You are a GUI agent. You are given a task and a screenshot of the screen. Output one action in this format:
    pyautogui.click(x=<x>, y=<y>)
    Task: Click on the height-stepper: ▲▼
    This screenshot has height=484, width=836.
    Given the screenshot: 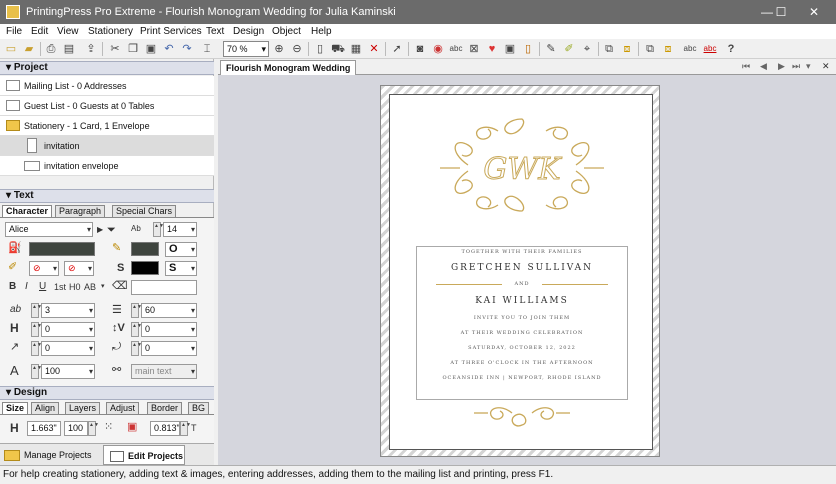 What is the action you would take?
    pyautogui.click(x=36, y=329)
    